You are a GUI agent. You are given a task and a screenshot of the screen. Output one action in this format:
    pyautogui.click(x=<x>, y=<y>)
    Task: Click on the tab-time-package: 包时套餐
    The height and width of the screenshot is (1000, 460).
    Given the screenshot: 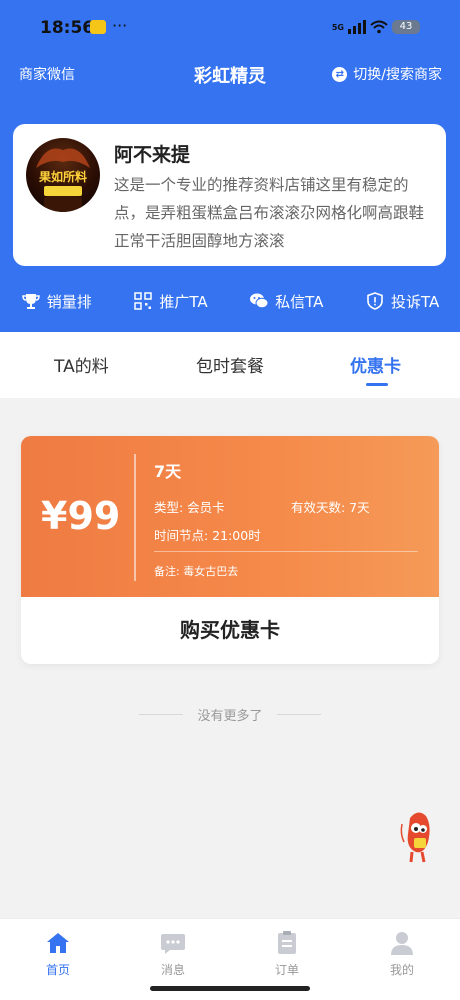 What is the action you would take?
    pyautogui.click(x=230, y=364)
    